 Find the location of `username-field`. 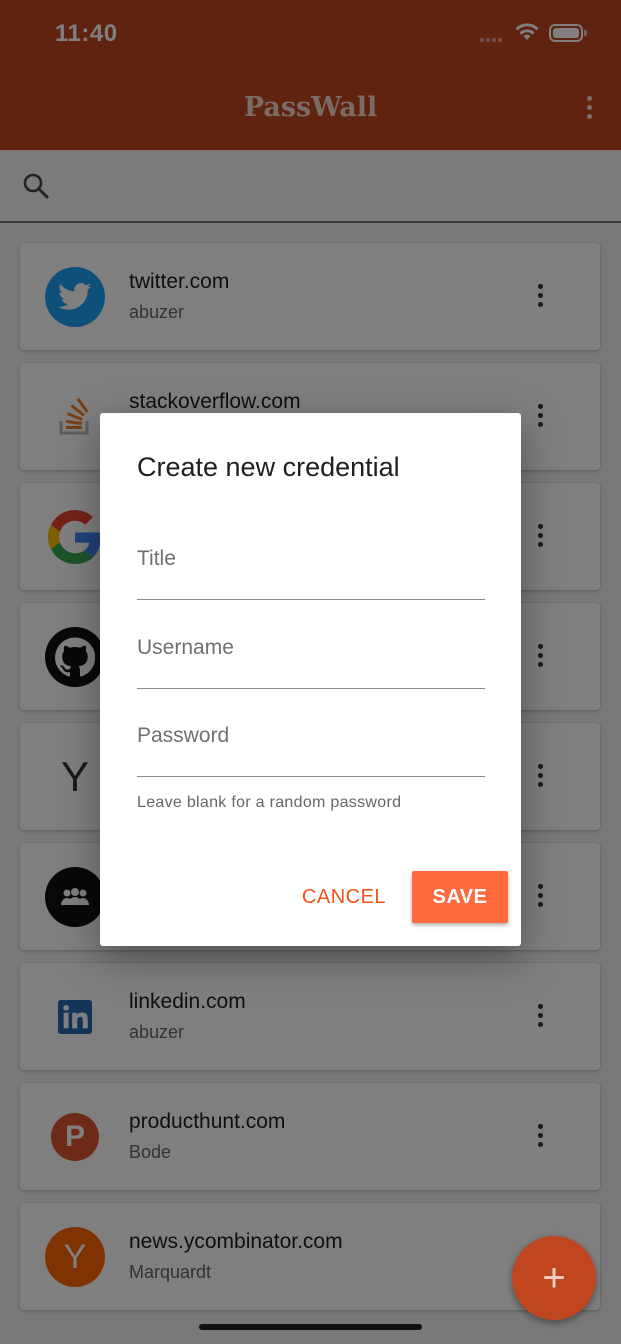

username-field is located at coordinates (311, 657).